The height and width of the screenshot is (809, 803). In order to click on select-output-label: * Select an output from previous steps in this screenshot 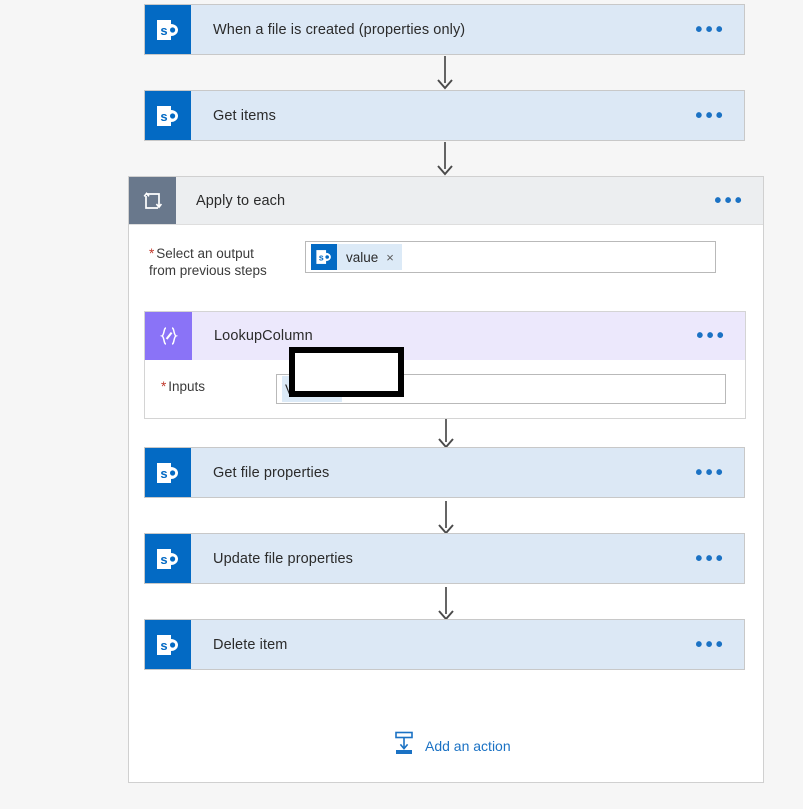, I will do `click(213, 260)`.